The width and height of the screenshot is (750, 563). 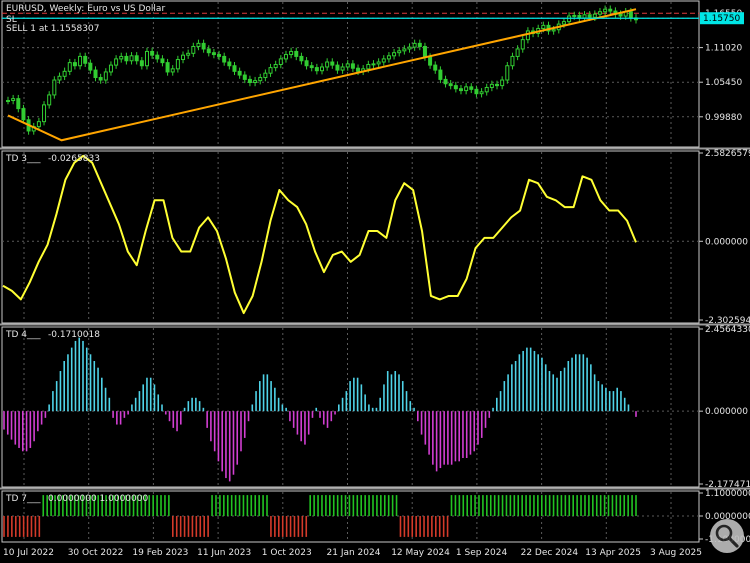 I want to click on zoom-button, so click(x=727, y=536).